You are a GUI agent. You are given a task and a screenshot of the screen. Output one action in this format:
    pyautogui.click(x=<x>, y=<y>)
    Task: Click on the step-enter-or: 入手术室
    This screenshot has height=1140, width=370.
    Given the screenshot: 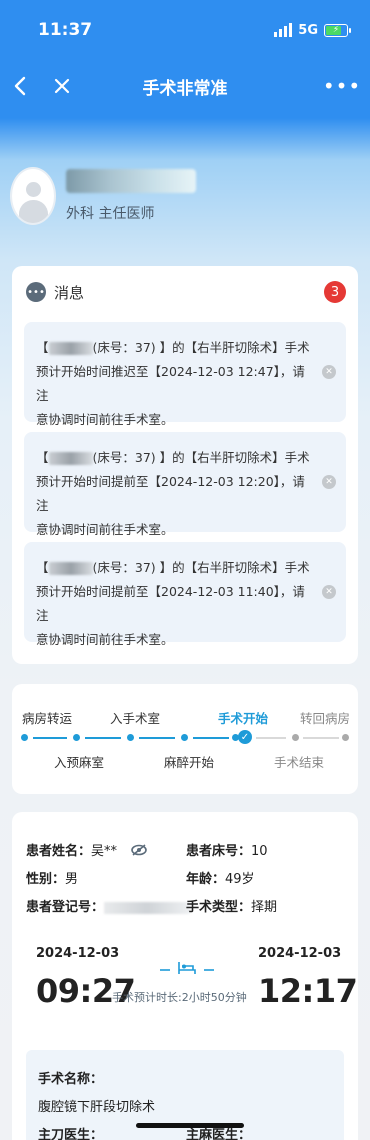 What is the action you would take?
    pyautogui.click(x=135, y=718)
    